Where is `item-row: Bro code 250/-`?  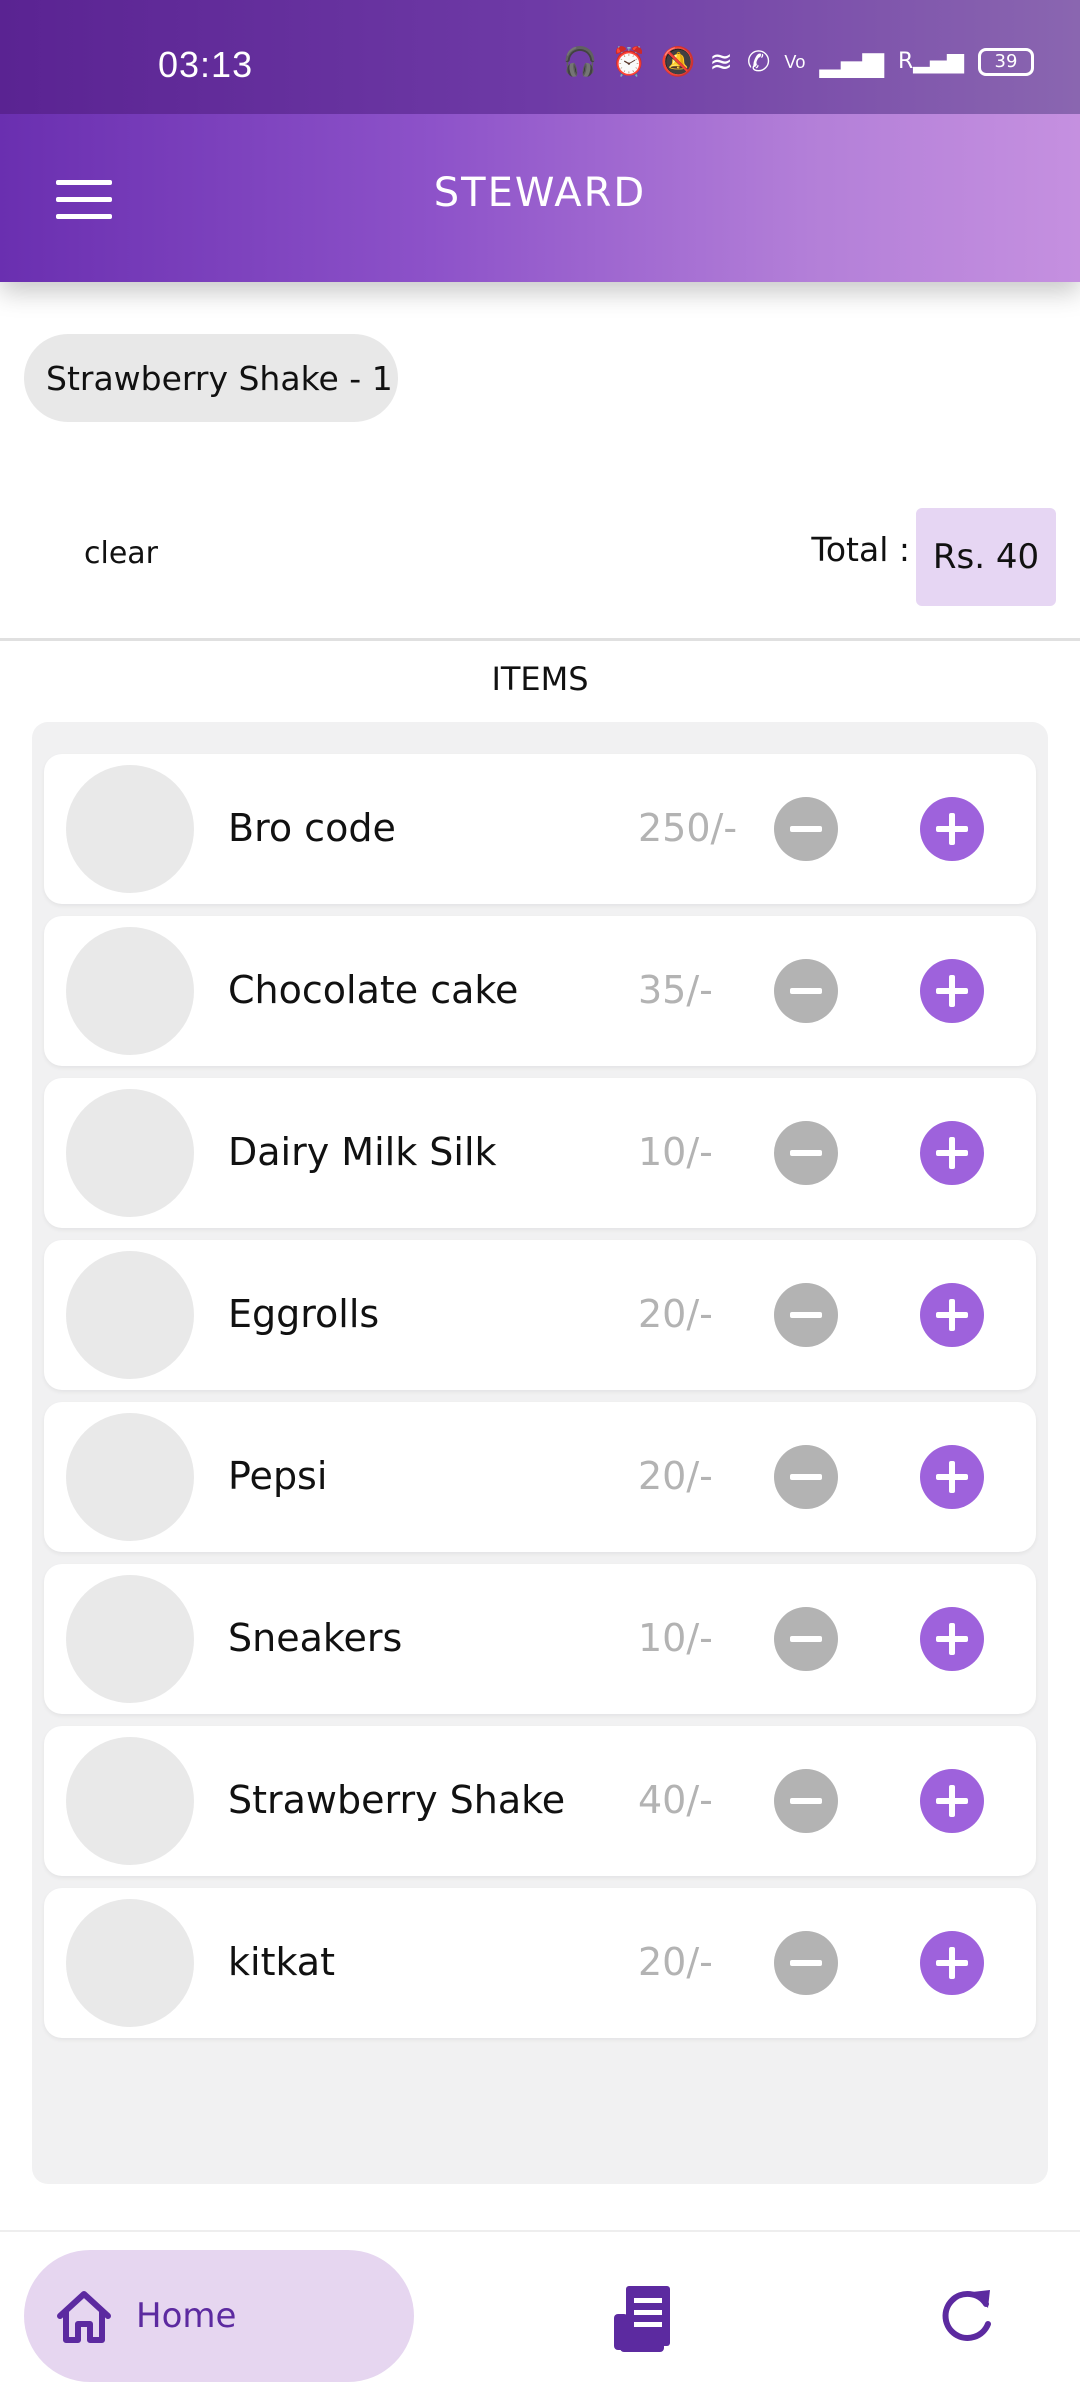
item-row: Bro code 250/- is located at coordinates (540, 829).